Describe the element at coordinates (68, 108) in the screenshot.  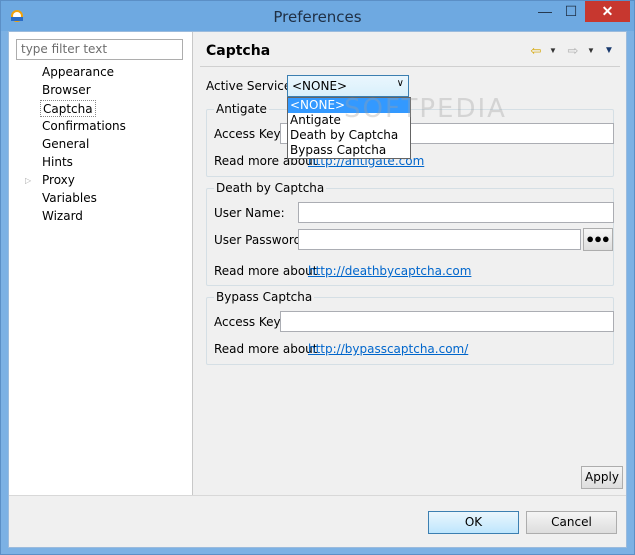
I see `tree-item-captcha: Captcha` at that location.